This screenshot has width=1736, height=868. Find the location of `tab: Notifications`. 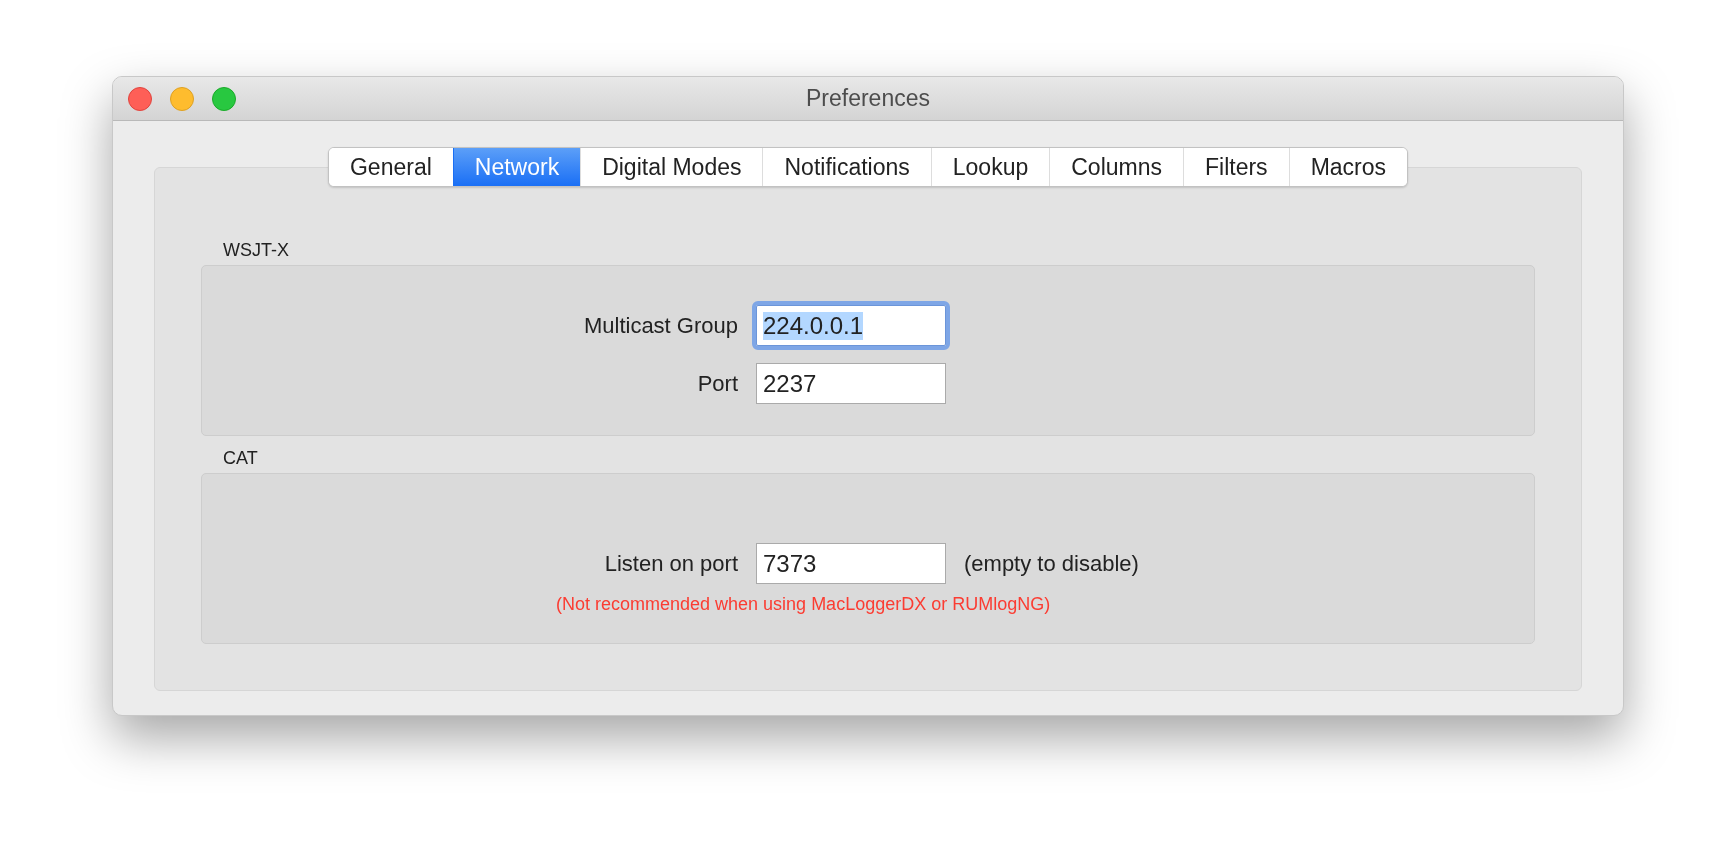

tab: Notifications is located at coordinates (846, 167).